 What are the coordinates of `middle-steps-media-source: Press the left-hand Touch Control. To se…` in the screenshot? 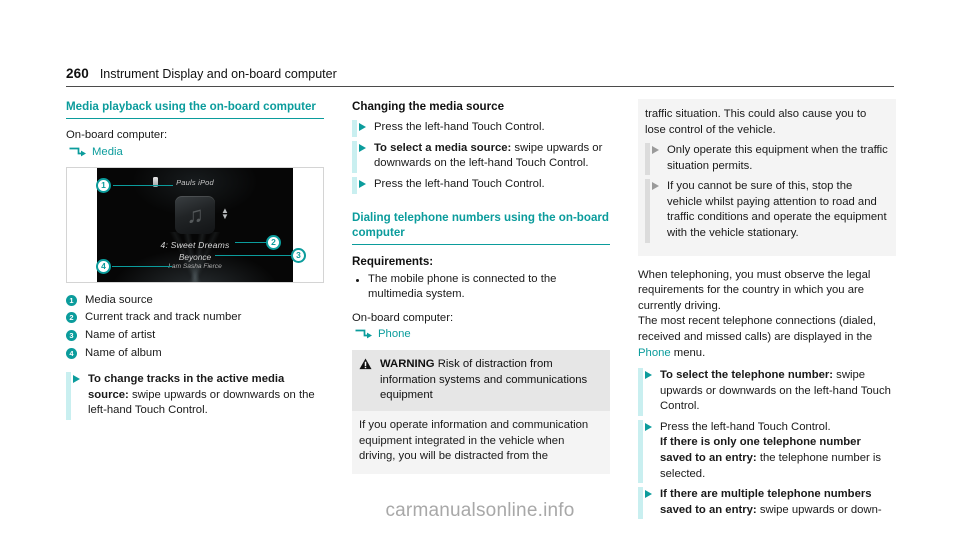 It's located at (481, 157).